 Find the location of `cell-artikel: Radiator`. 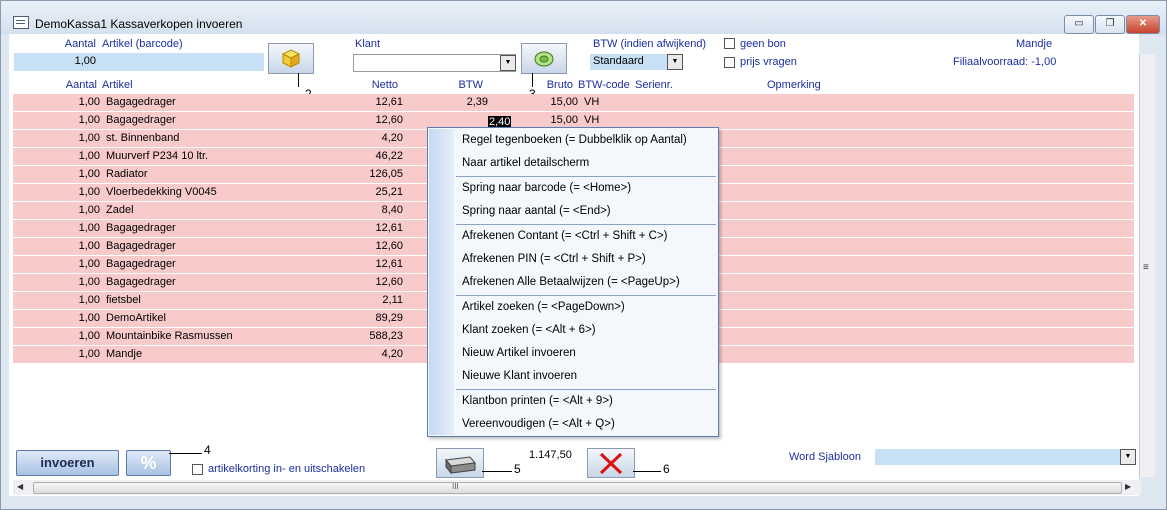

cell-artikel: Radiator is located at coordinates (127, 174).